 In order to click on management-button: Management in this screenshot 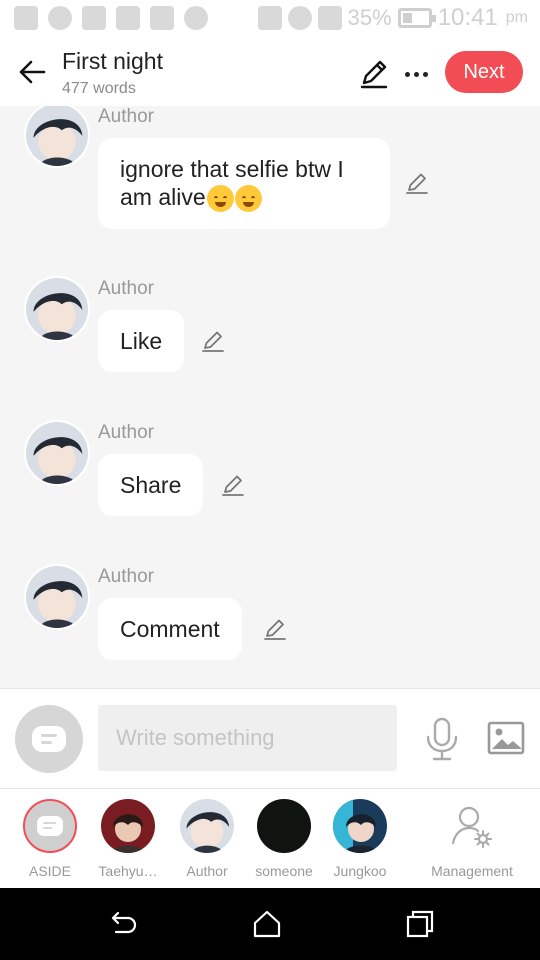, I will do `click(472, 839)`.